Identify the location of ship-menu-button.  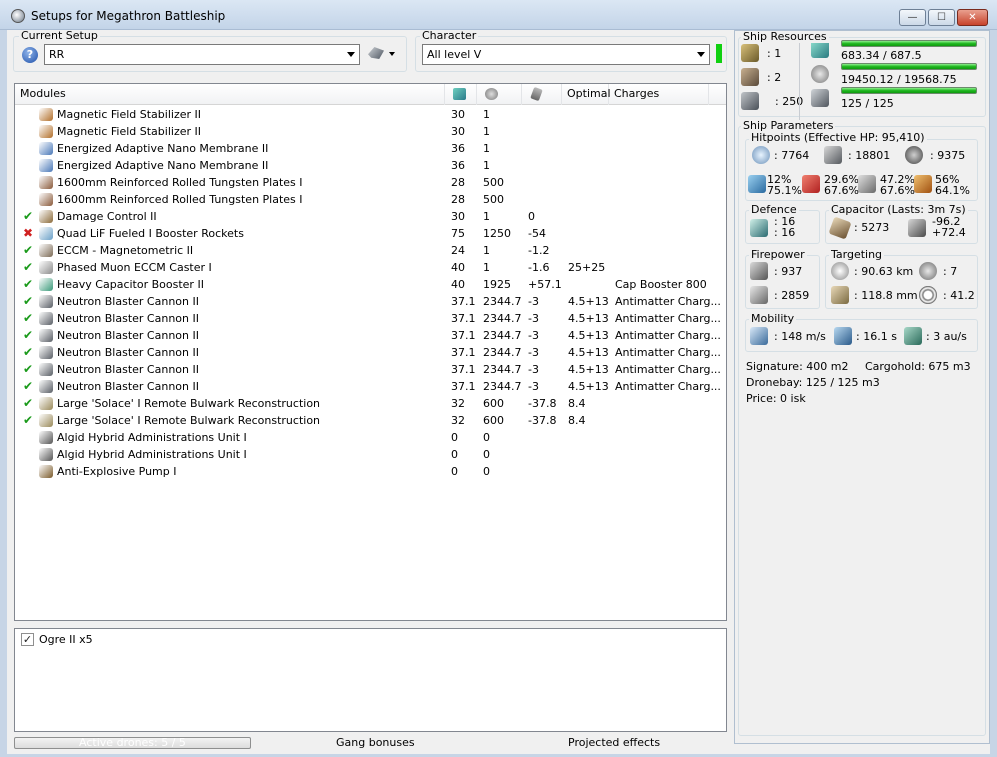
(383, 54).